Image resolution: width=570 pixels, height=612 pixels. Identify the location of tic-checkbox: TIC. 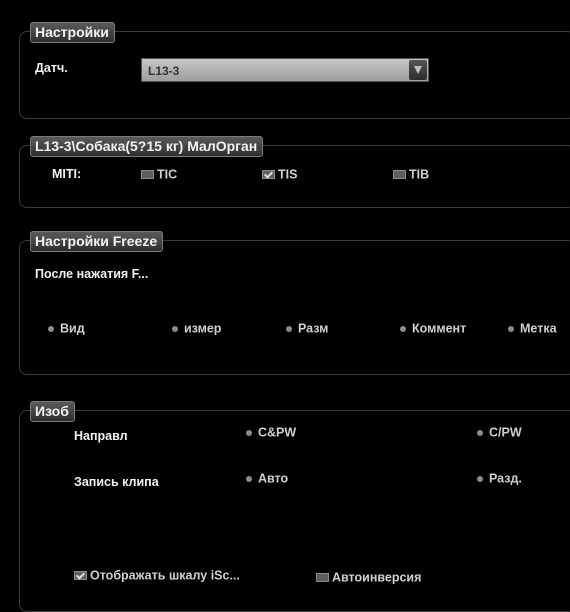
(159, 174).